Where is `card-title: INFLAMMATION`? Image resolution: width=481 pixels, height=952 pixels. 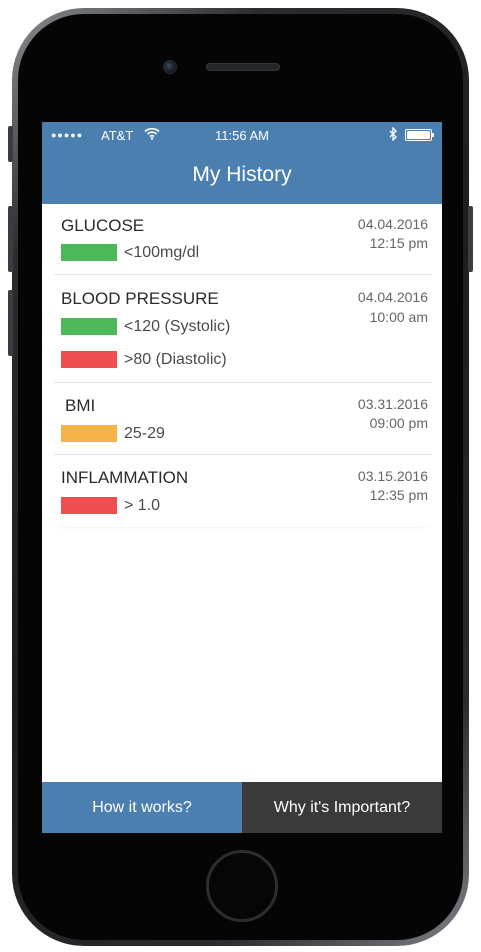 card-title: INFLAMMATION is located at coordinates (125, 477).